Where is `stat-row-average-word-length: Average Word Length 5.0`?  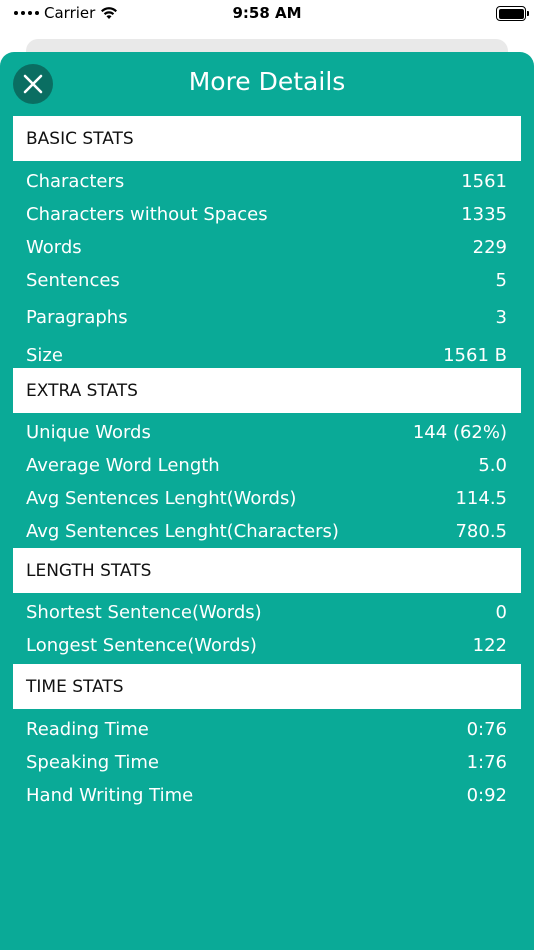 stat-row-average-word-length: Average Word Length 5.0 is located at coordinates (266, 465).